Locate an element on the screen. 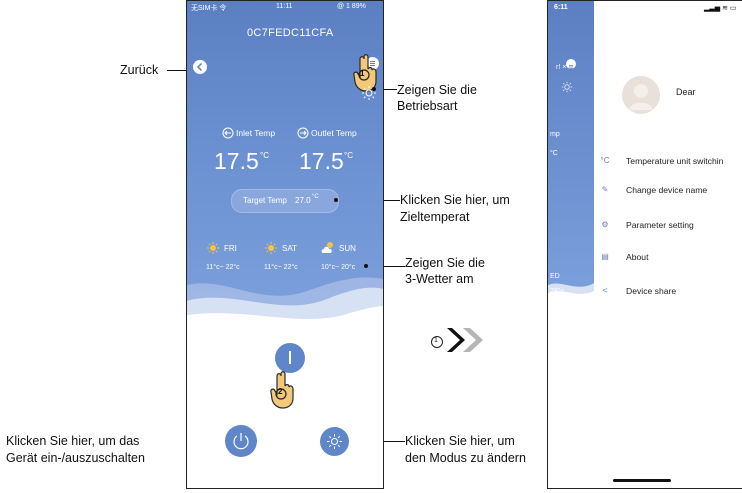 The width and height of the screenshot is (742, 493). status-signal-icon: ▂▃▅ ≋ ▭ is located at coordinates (720, 8).